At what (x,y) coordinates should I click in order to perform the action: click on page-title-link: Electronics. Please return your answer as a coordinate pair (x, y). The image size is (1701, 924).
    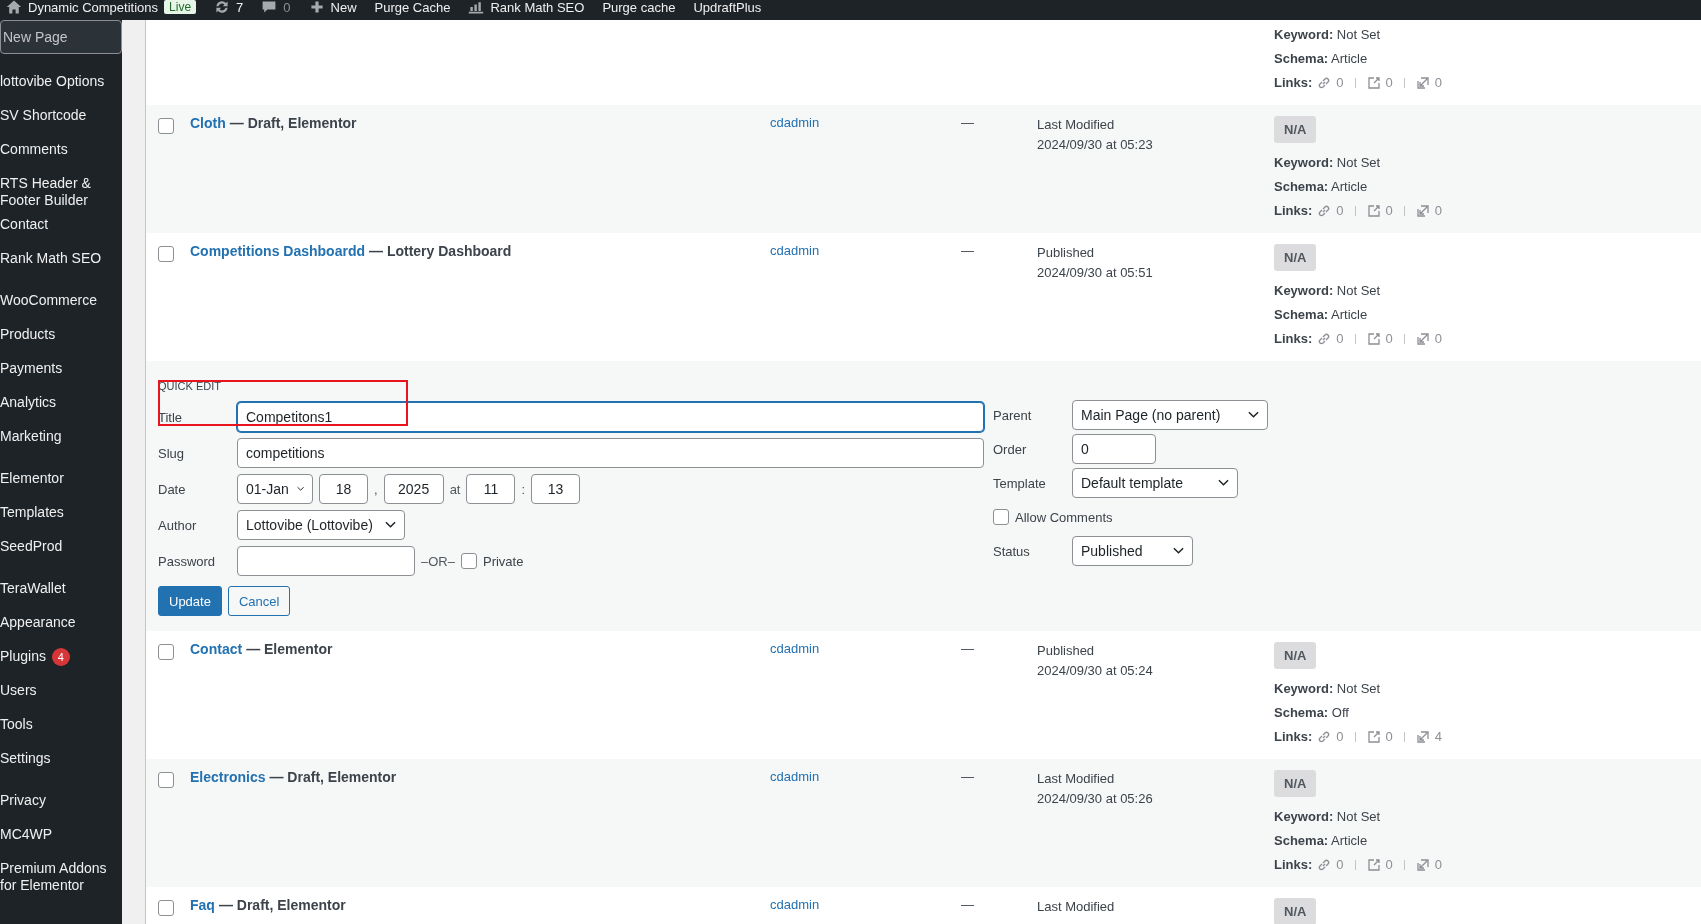
    Looking at the image, I should click on (228, 777).